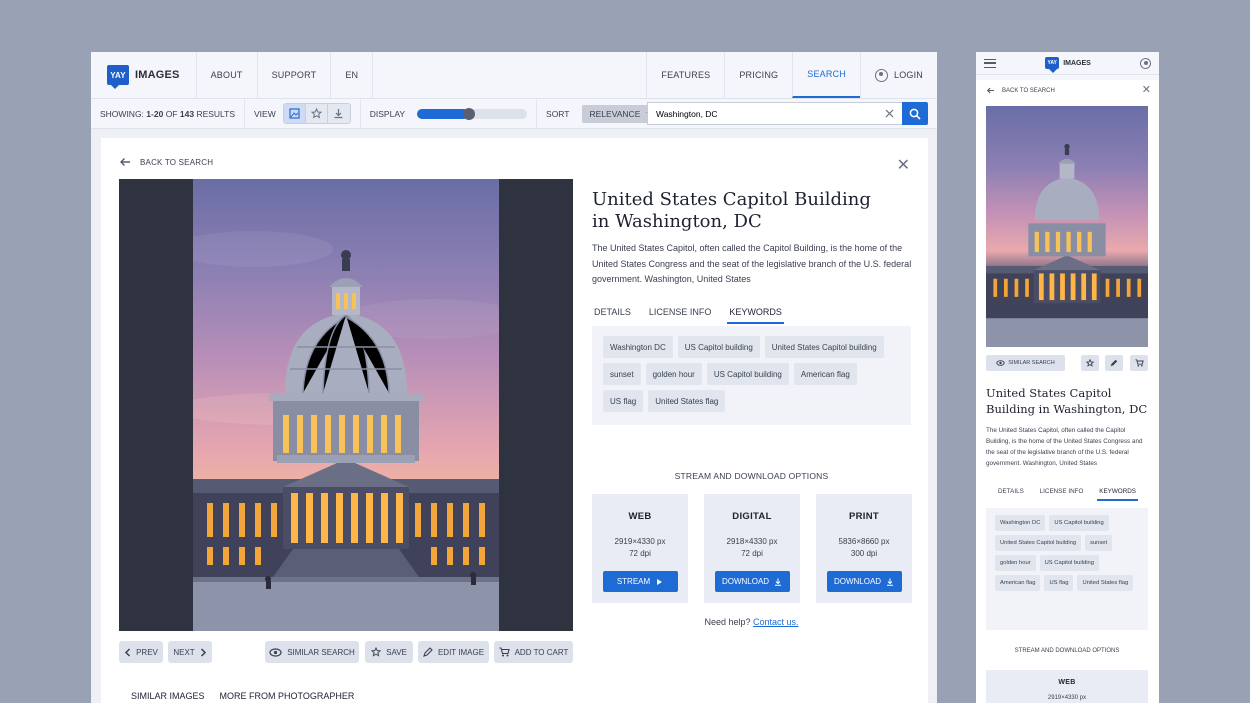 The image size is (1250, 703). Describe the element at coordinates (352, 75) in the screenshot. I see `nav-language: EN` at that location.